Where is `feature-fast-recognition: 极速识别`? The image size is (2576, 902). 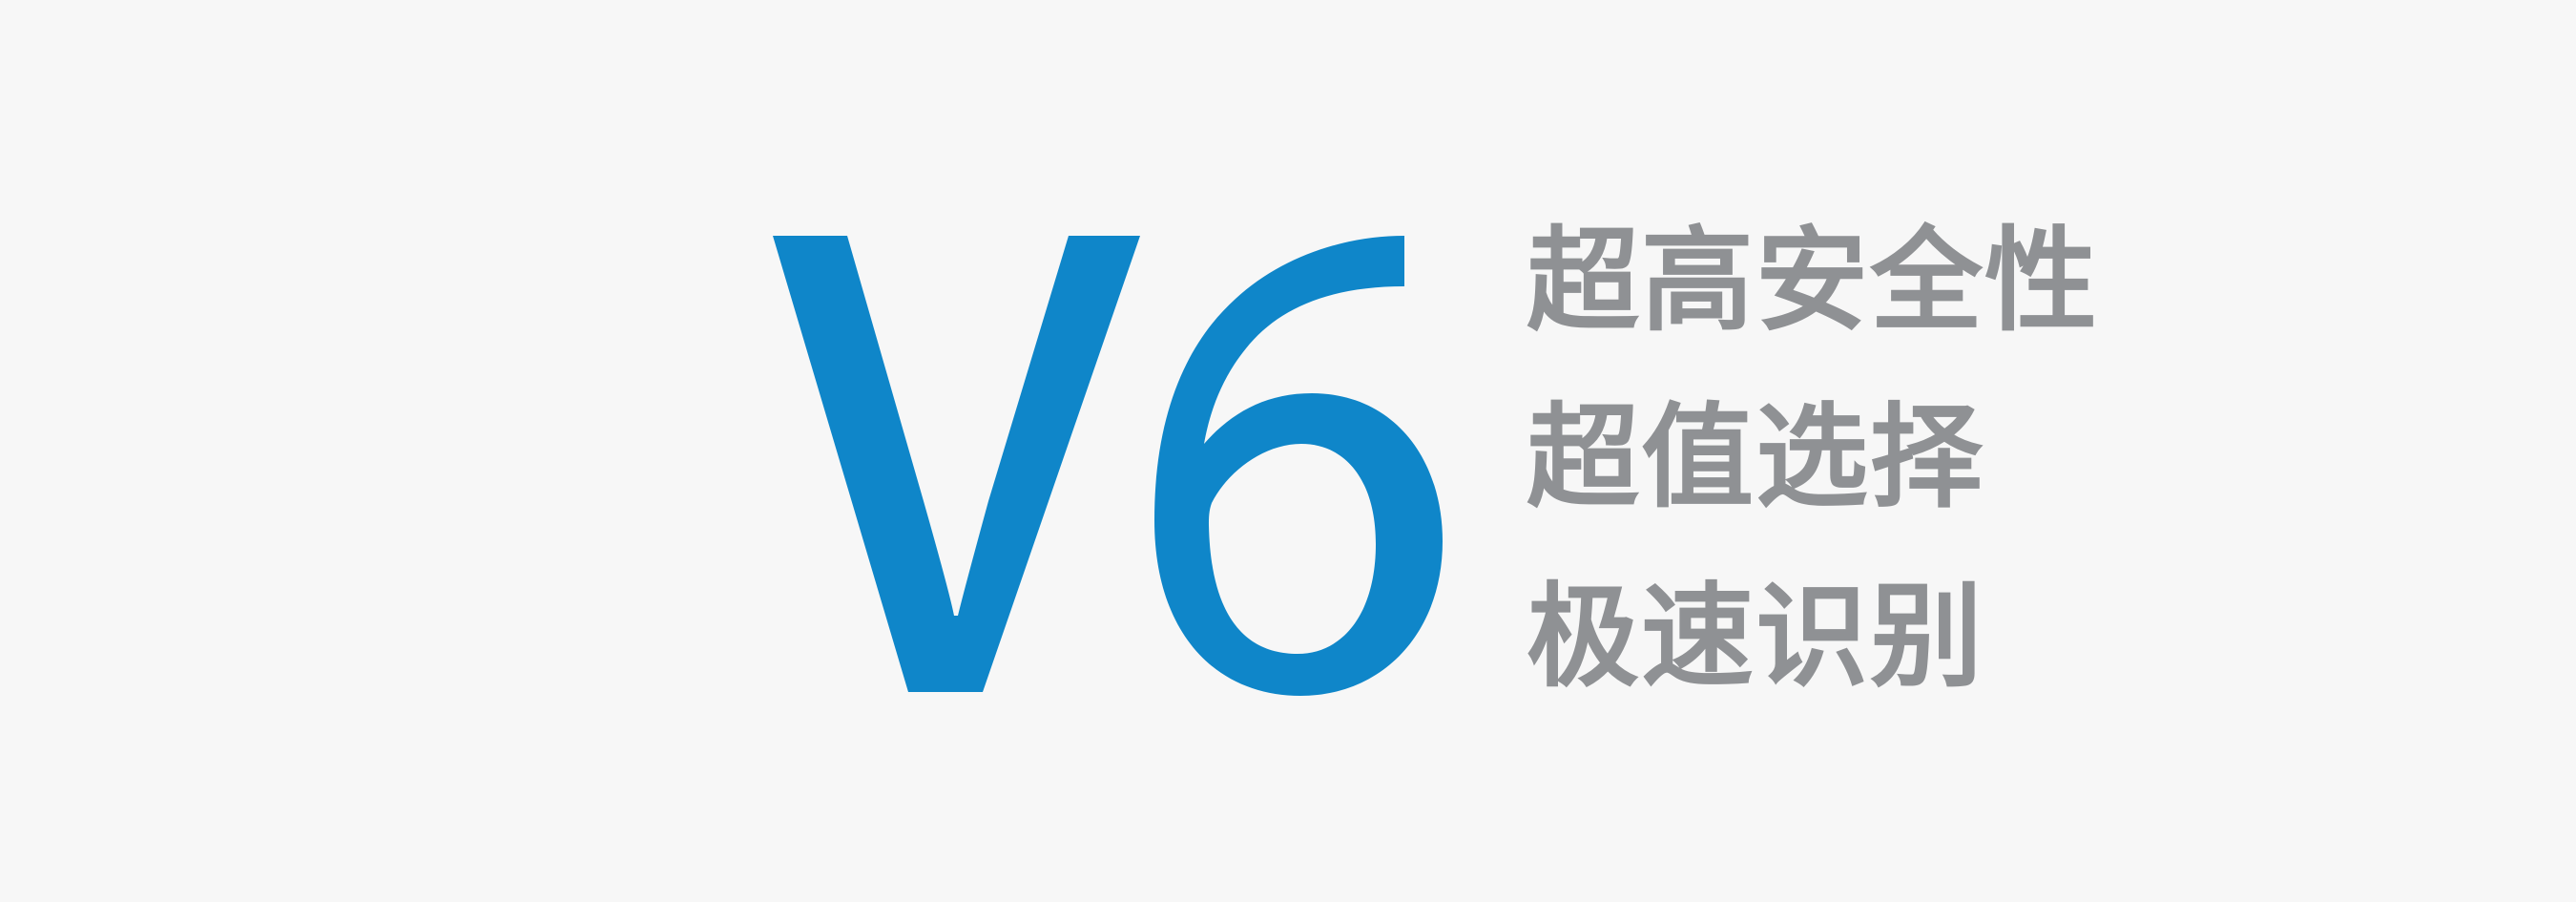
feature-fast-recognition: 极速识别 is located at coordinates (1756, 637).